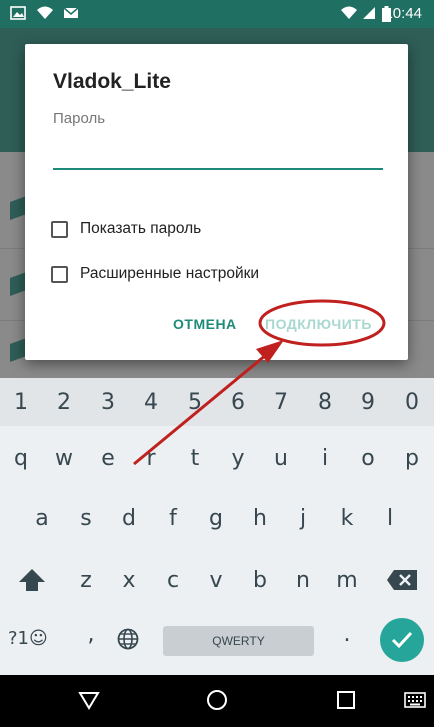  What do you see at coordinates (346, 700) in the screenshot?
I see `recents-icon` at bounding box center [346, 700].